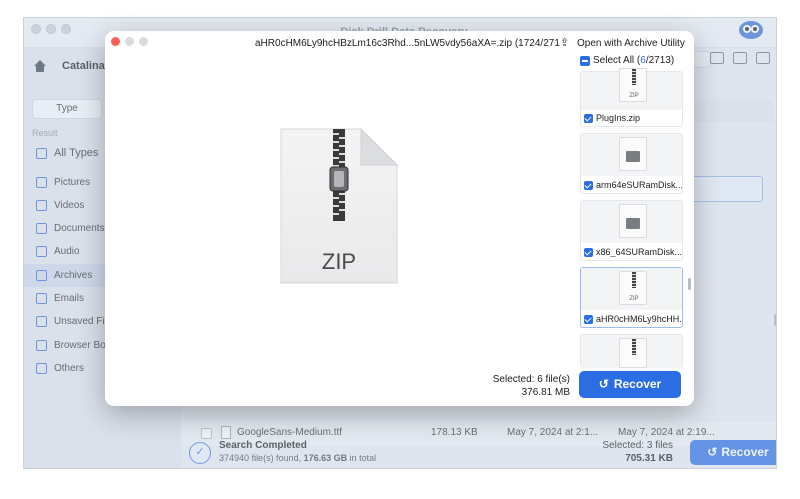  Describe the element at coordinates (339, 261) in the screenshot. I see `zip-preview-label: ZIP` at that location.